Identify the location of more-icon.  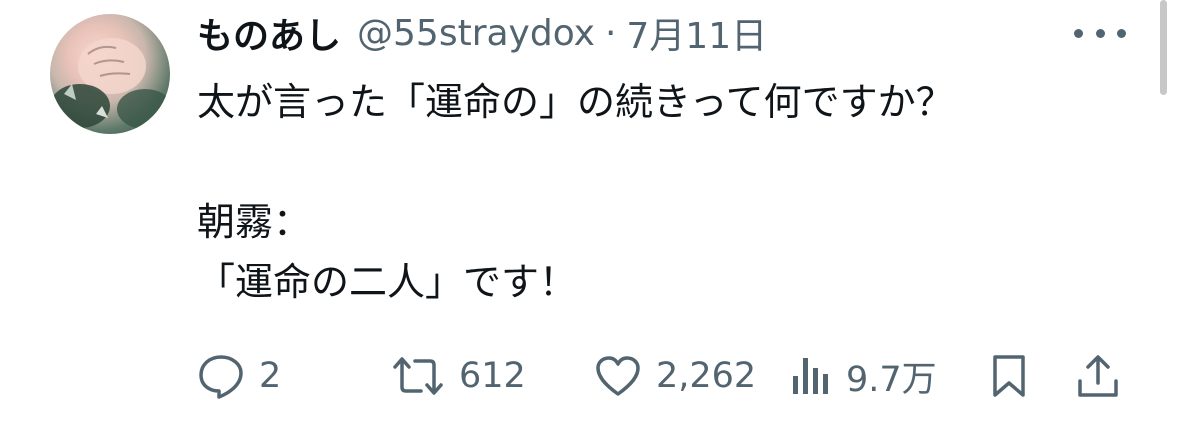
(1100, 33).